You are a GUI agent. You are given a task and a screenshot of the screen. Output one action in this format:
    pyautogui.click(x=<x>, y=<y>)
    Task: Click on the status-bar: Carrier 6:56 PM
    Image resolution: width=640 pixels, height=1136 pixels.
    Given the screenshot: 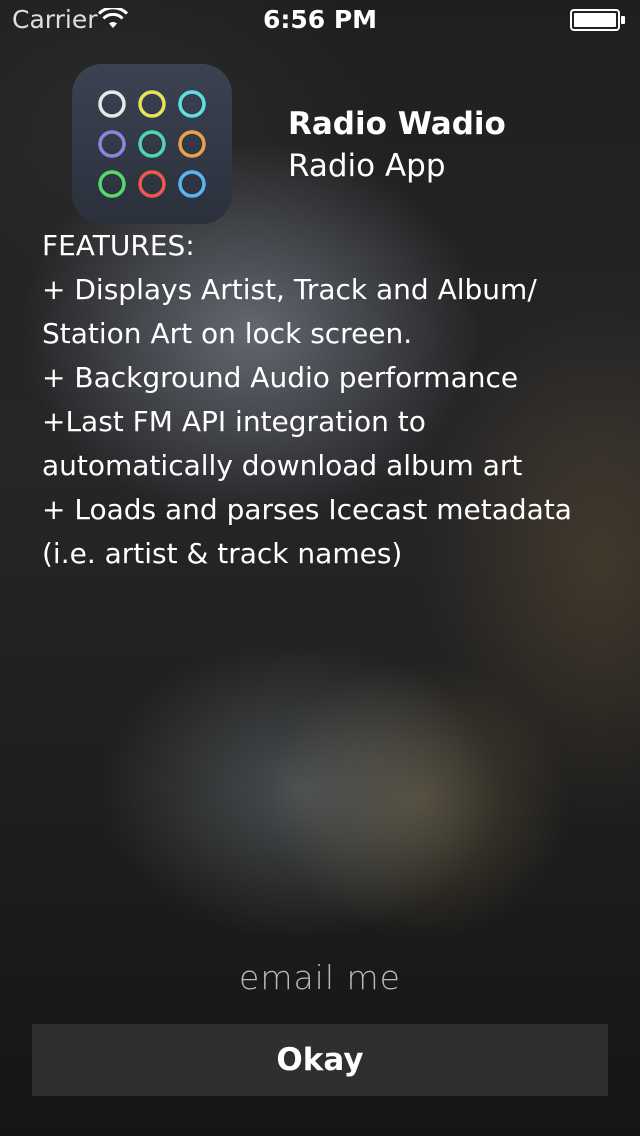 What is the action you would take?
    pyautogui.click(x=320, y=20)
    